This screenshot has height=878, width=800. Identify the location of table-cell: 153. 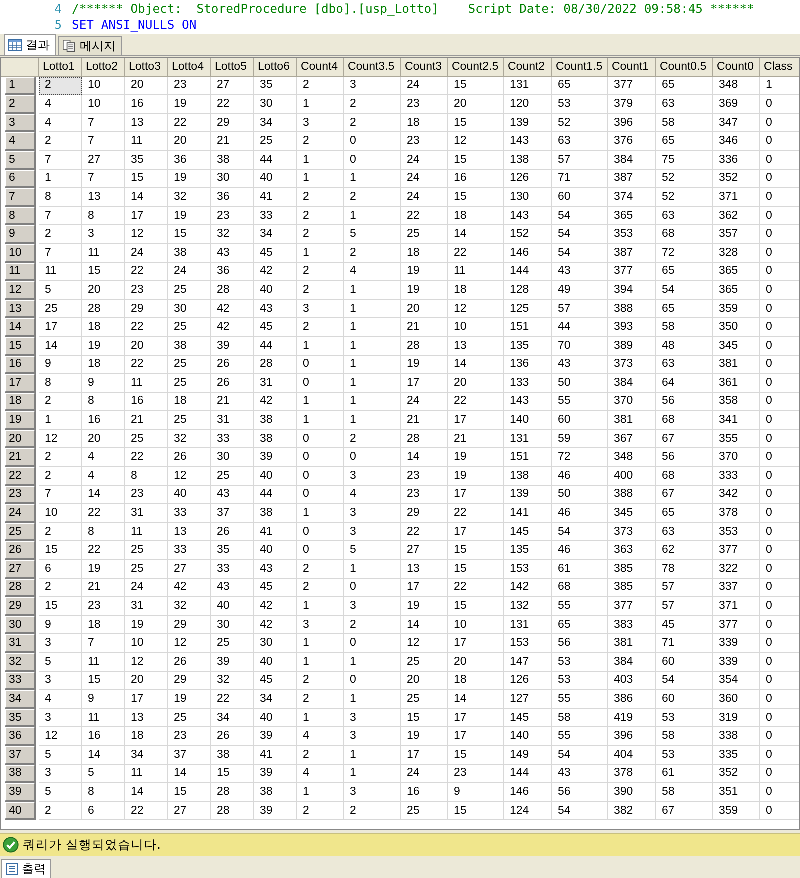
(528, 643).